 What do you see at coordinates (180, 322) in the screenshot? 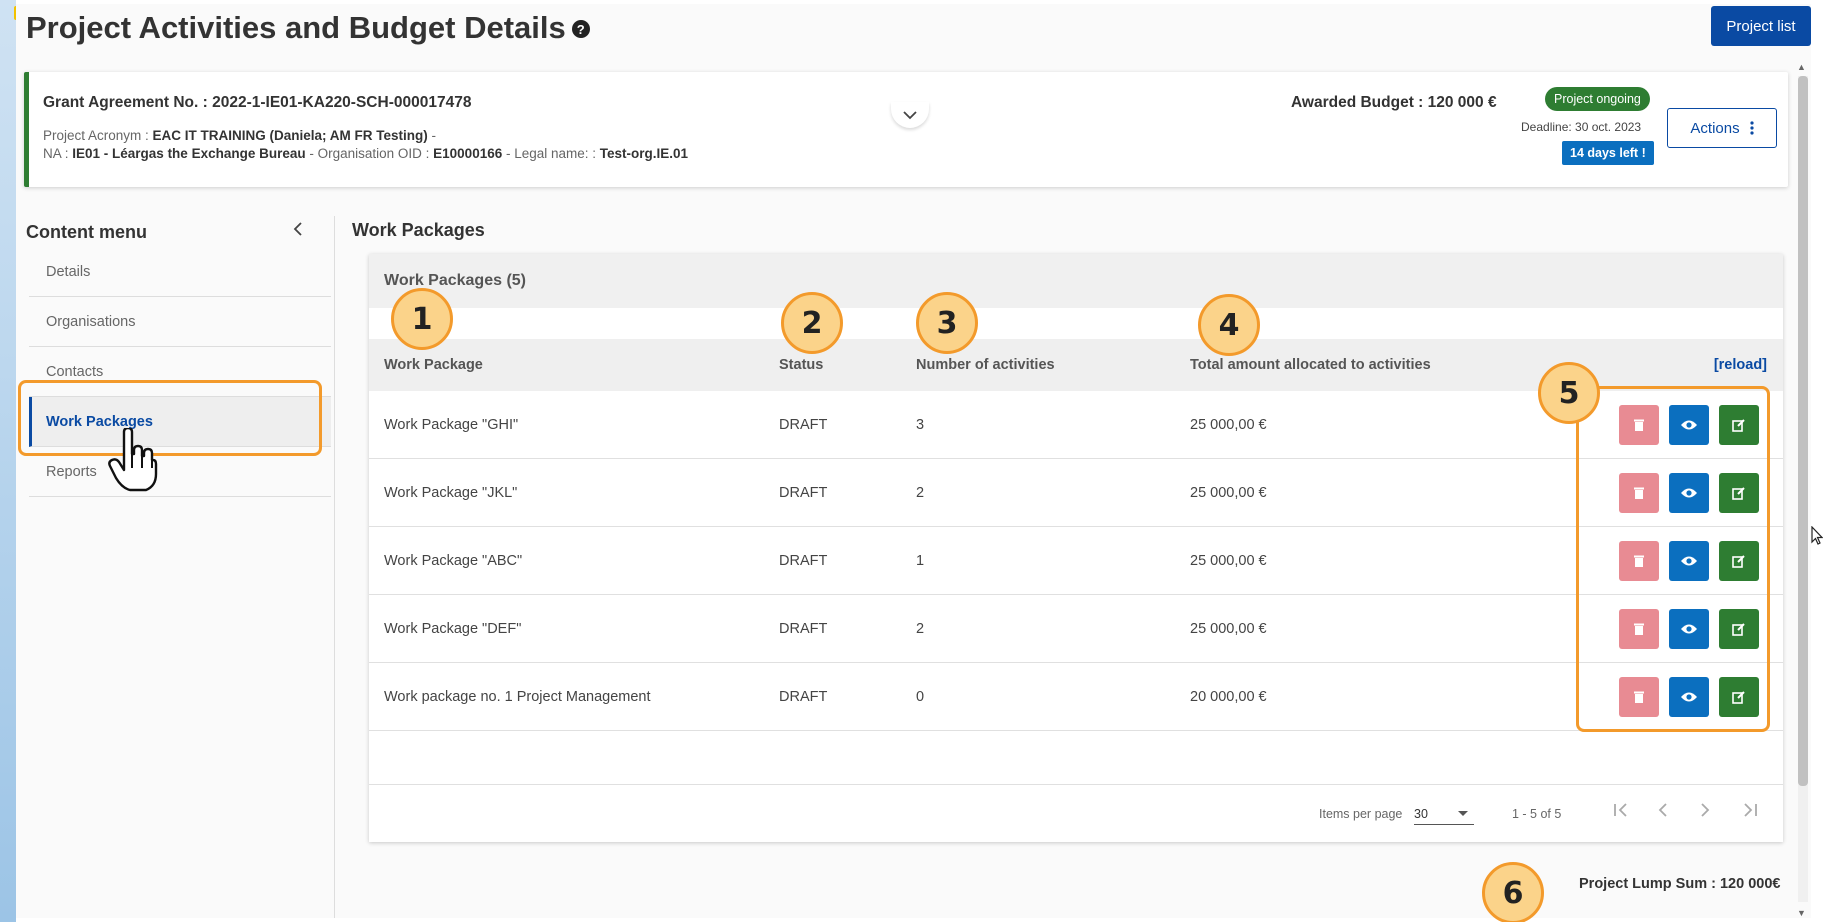
I see `sidebar-item-organisations: Organisations` at bounding box center [180, 322].